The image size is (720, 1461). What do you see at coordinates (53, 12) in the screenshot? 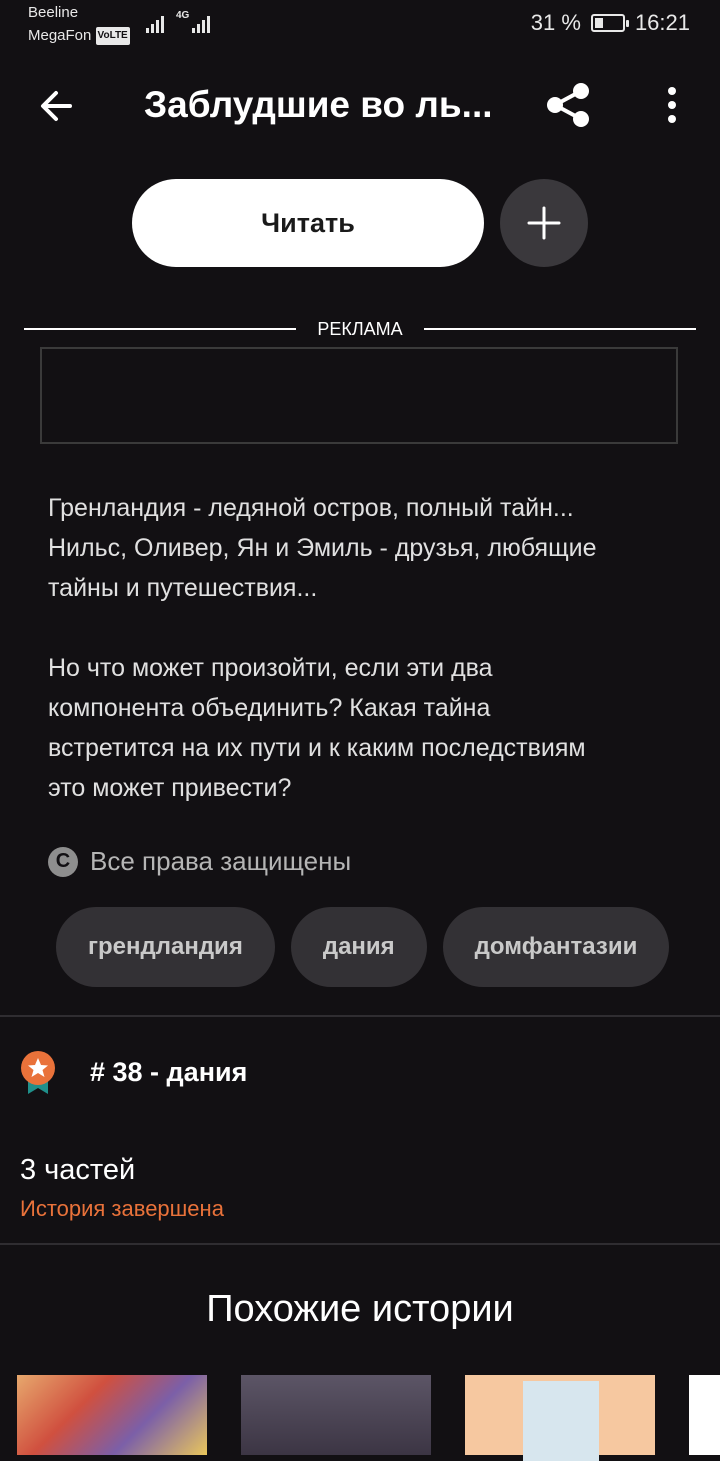
I see `carrier-beeline: Beeline` at bounding box center [53, 12].